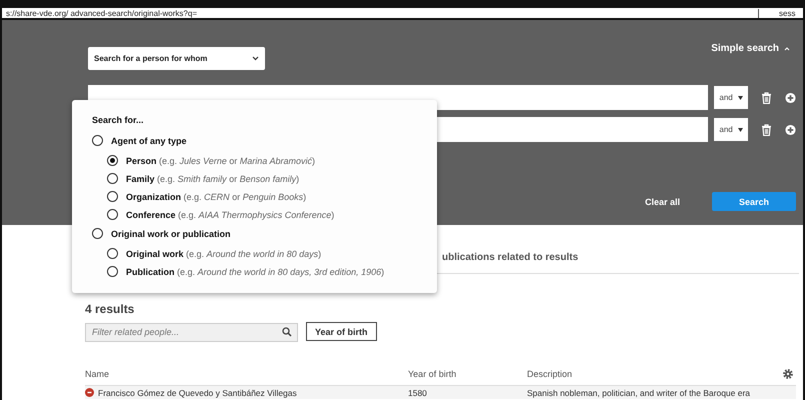  I want to click on column-header: Description, so click(550, 374).